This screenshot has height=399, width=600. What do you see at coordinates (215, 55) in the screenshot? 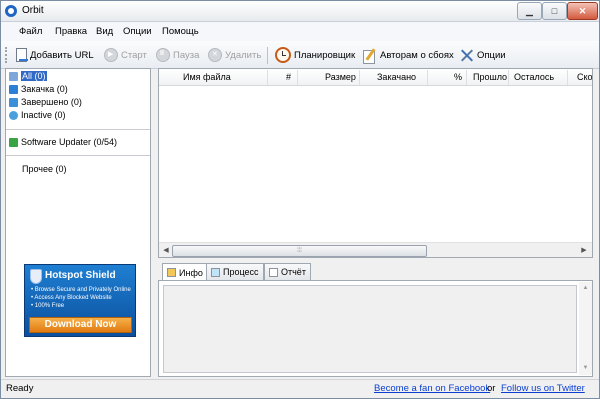
I see `delete-icon` at bounding box center [215, 55].